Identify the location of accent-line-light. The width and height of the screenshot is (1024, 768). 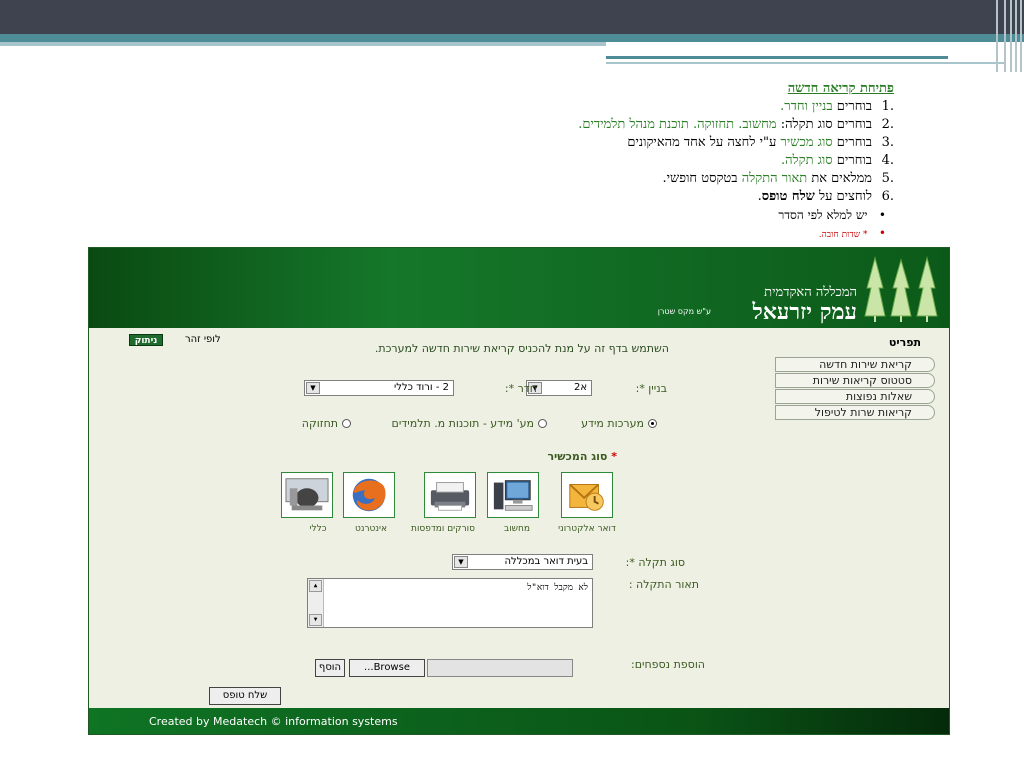
(806, 63).